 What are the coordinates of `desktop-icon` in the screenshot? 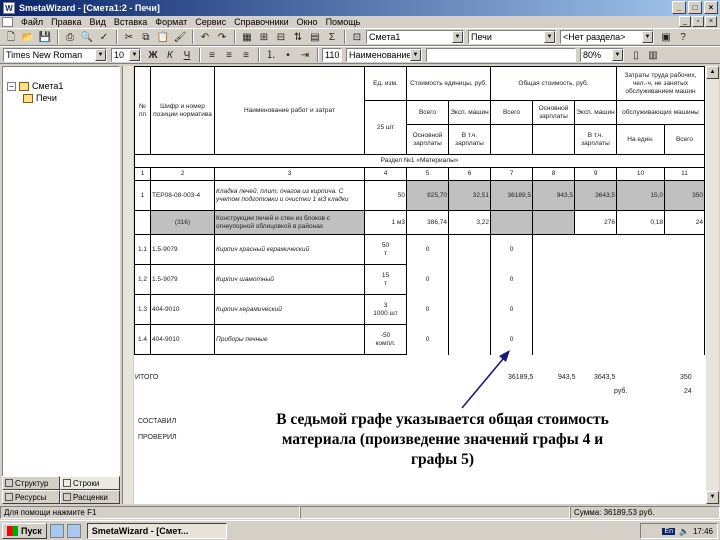 It's located at (73, 530).